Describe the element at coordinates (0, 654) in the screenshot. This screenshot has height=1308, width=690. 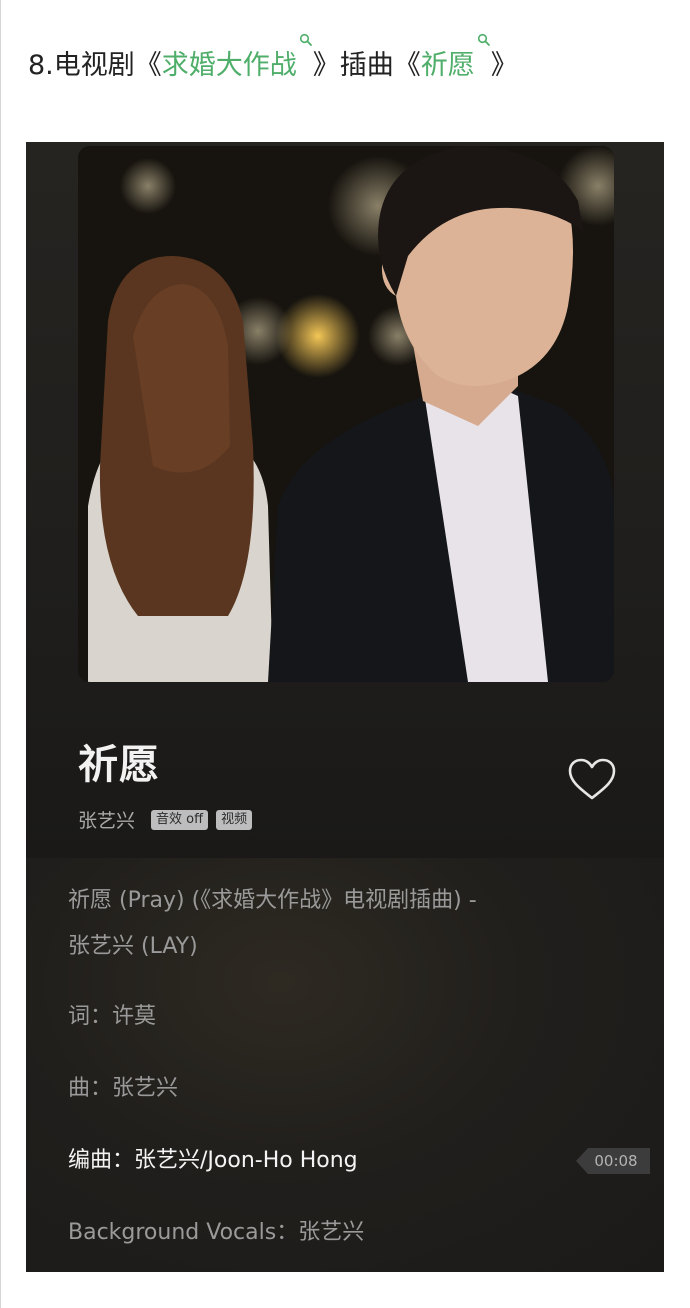
I see `left-border` at that location.